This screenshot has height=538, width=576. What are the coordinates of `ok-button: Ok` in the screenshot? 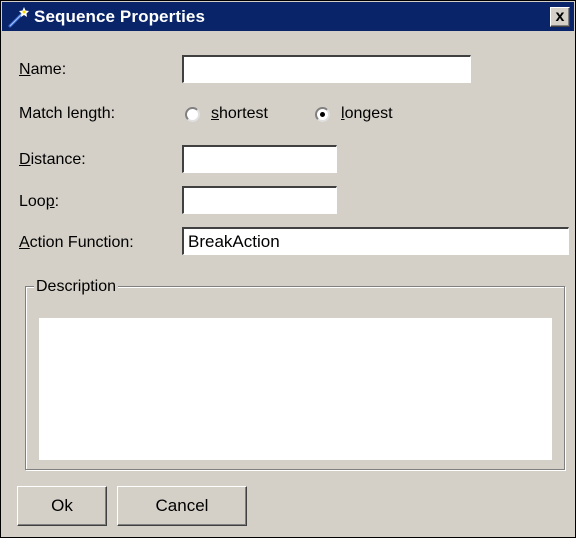 It's located at (62, 506).